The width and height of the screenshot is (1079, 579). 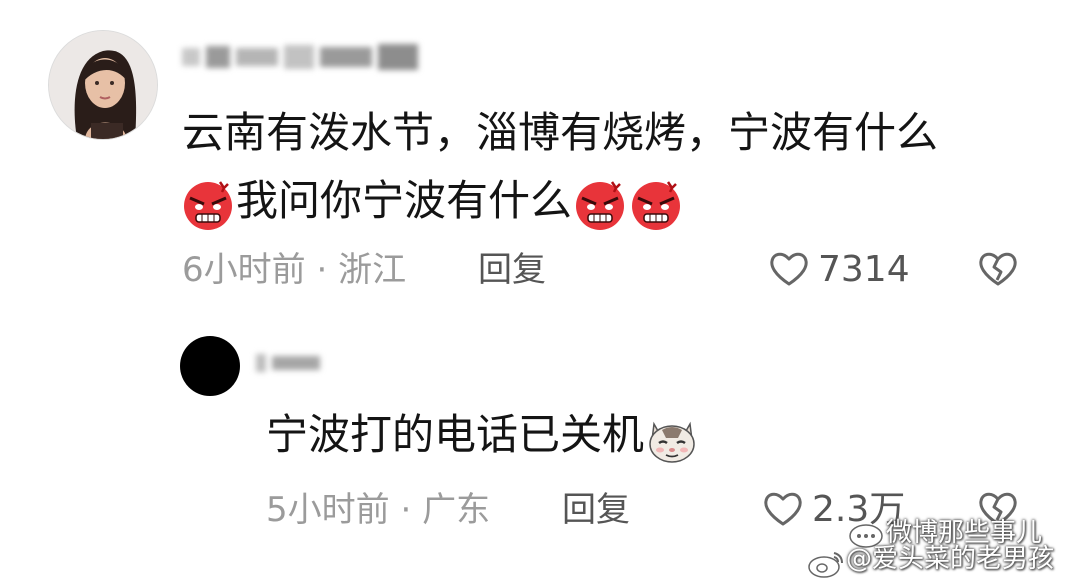 What do you see at coordinates (404, 200) in the screenshot?
I see `comment-text-line-2-body: 我问你宁波有什么` at bounding box center [404, 200].